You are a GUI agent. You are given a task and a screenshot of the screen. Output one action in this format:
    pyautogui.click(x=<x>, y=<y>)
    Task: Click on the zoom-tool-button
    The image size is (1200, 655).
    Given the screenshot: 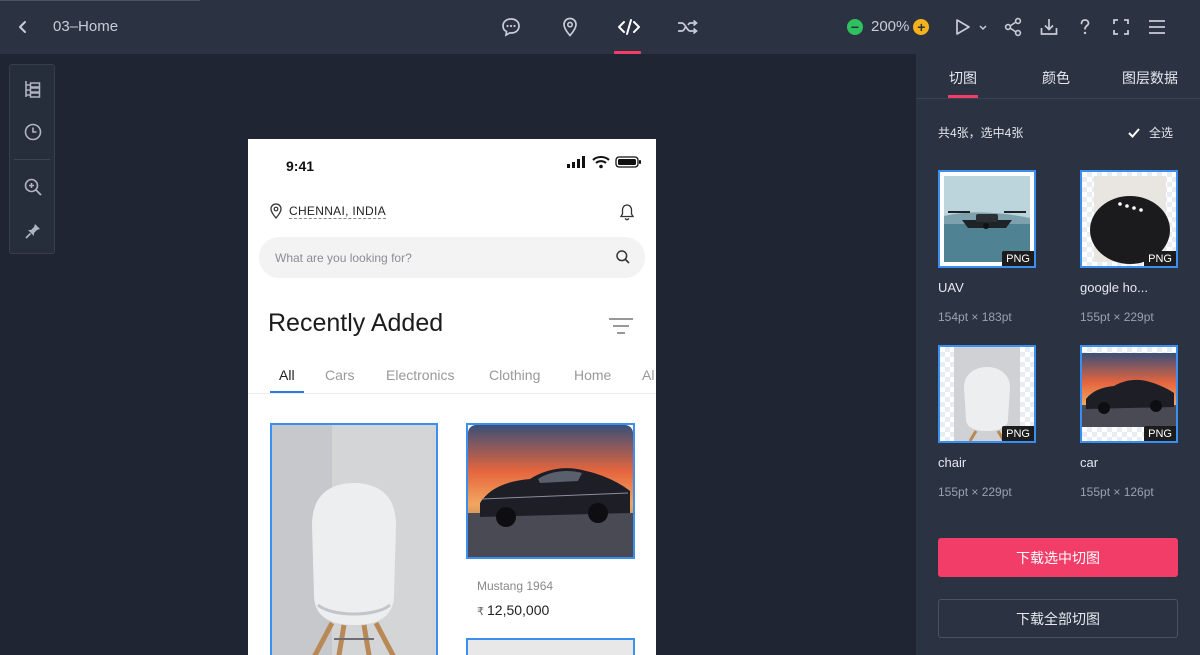 What is the action you would take?
    pyautogui.click(x=33, y=187)
    